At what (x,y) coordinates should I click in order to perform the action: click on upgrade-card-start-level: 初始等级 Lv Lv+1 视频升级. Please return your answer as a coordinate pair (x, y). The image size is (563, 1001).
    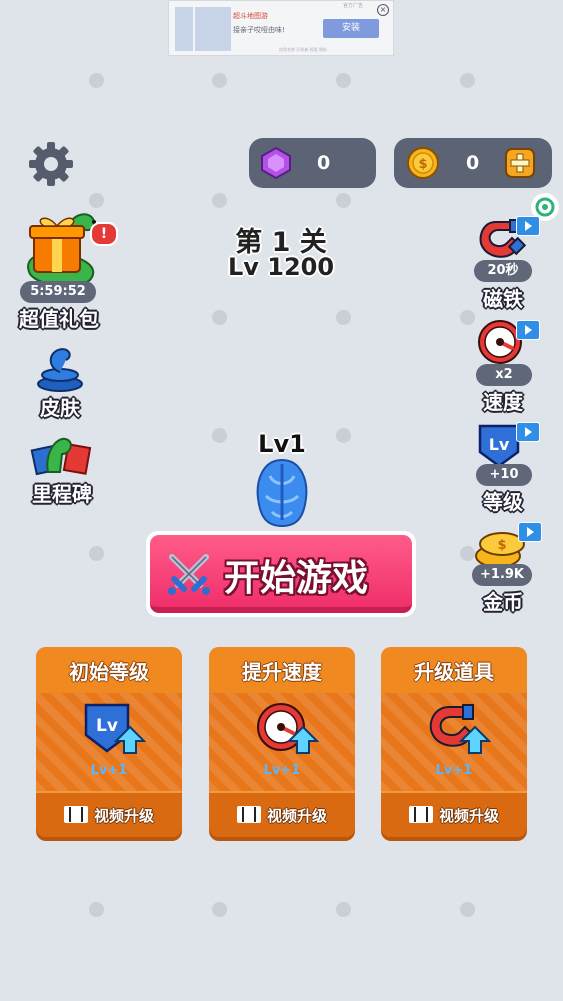
    Looking at the image, I should click on (109, 742).